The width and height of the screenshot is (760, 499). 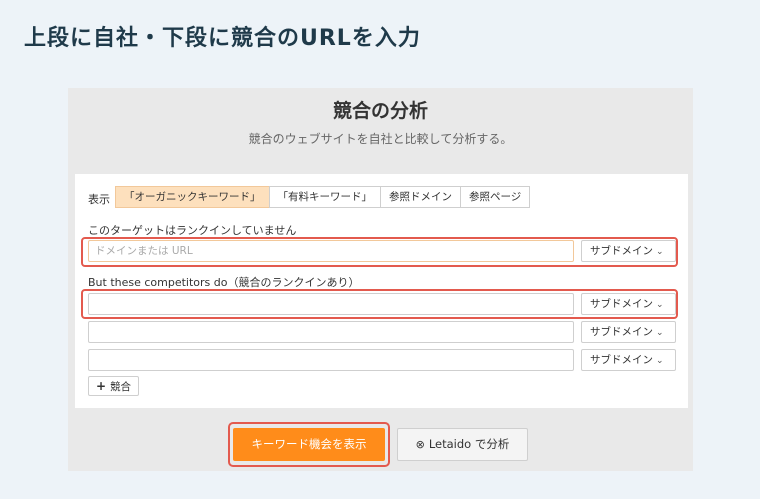 What do you see at coordinates (309, 444) in the screenshot?
I see `show-keyword-opportunities-button: キーワード機会を表示` at bounding box center [309, 444].